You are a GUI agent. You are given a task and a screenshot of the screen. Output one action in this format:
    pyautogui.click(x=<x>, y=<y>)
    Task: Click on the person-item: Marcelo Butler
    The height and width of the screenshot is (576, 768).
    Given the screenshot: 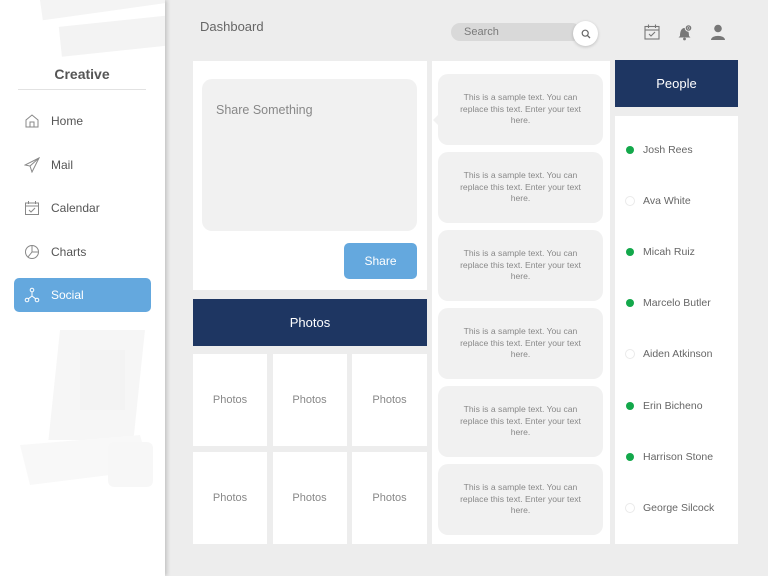 What is the action you would take?
    pyautogui.click(x=668, y=303)
    